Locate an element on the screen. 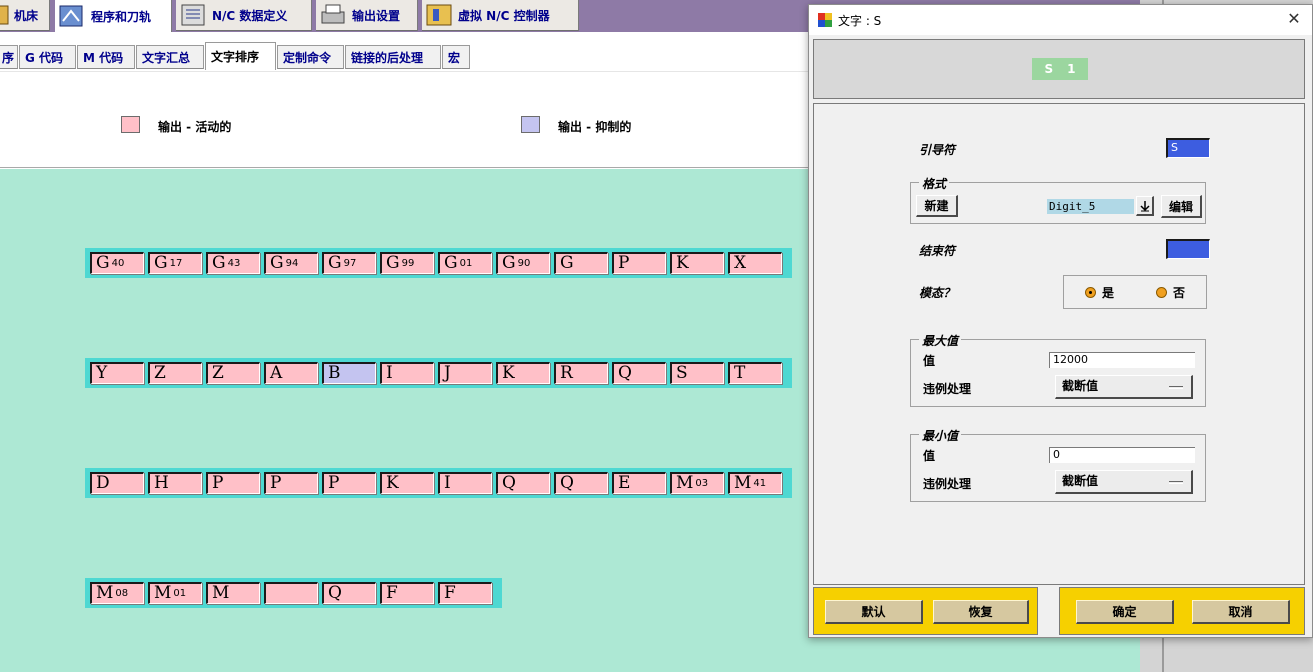  min-value-input: 0 is located at coordinates (1122, 455).